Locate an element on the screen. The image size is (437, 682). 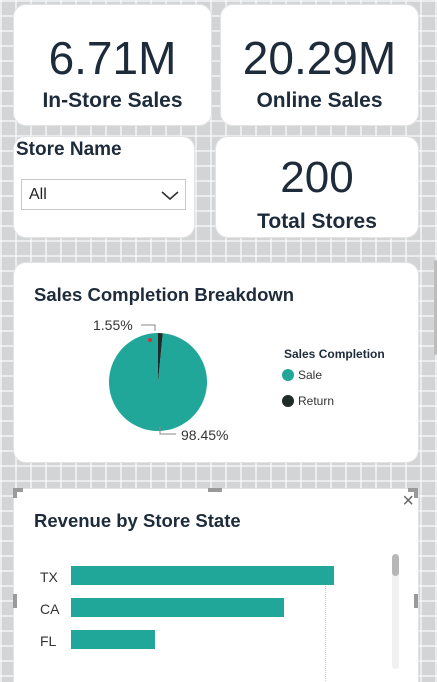
kpi-card-online-sales: 20.29M Online Sales is located at coordinates (319, 65).